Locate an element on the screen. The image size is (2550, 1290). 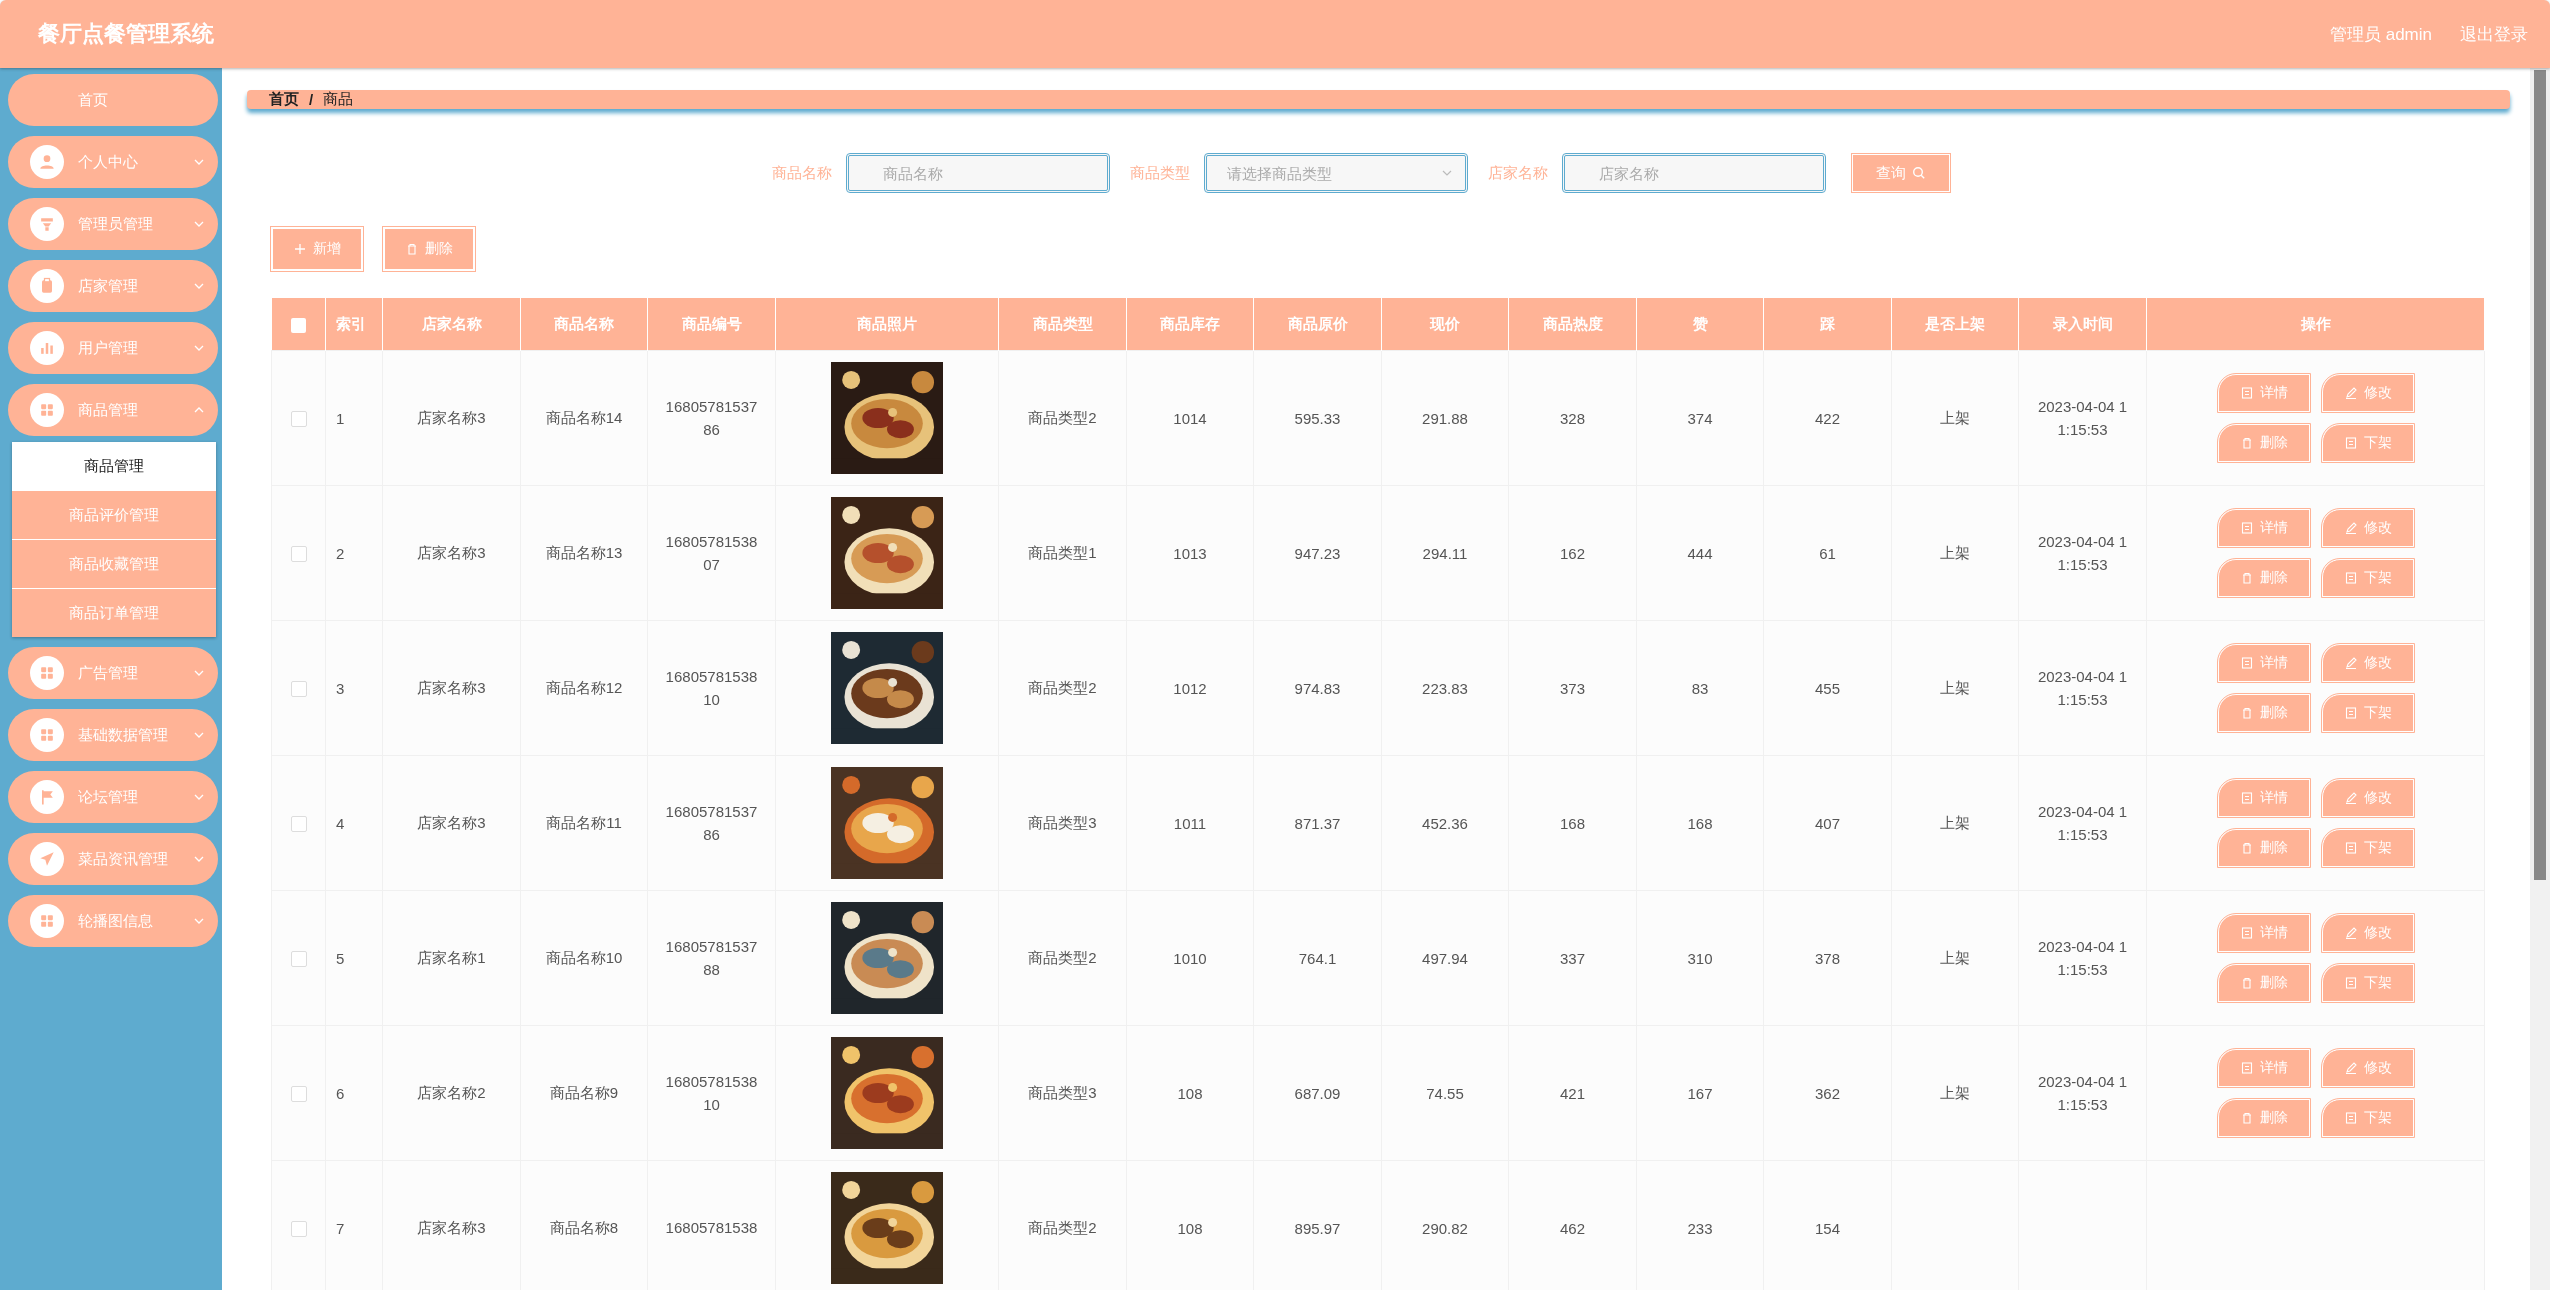
column-header: 赞 is located at coordinates (1700, 324).